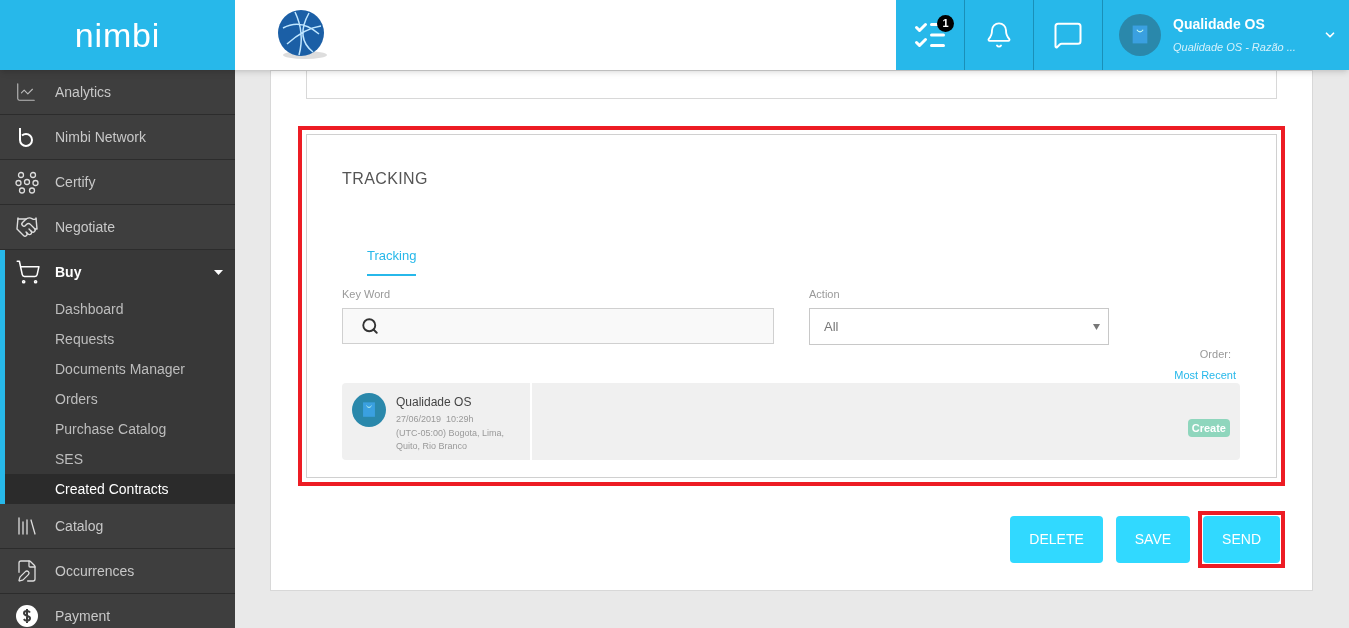 The width and height of the screenshot is (1349, 628). I want to click on sidebar-item: Negotiate, so click(117, 227).